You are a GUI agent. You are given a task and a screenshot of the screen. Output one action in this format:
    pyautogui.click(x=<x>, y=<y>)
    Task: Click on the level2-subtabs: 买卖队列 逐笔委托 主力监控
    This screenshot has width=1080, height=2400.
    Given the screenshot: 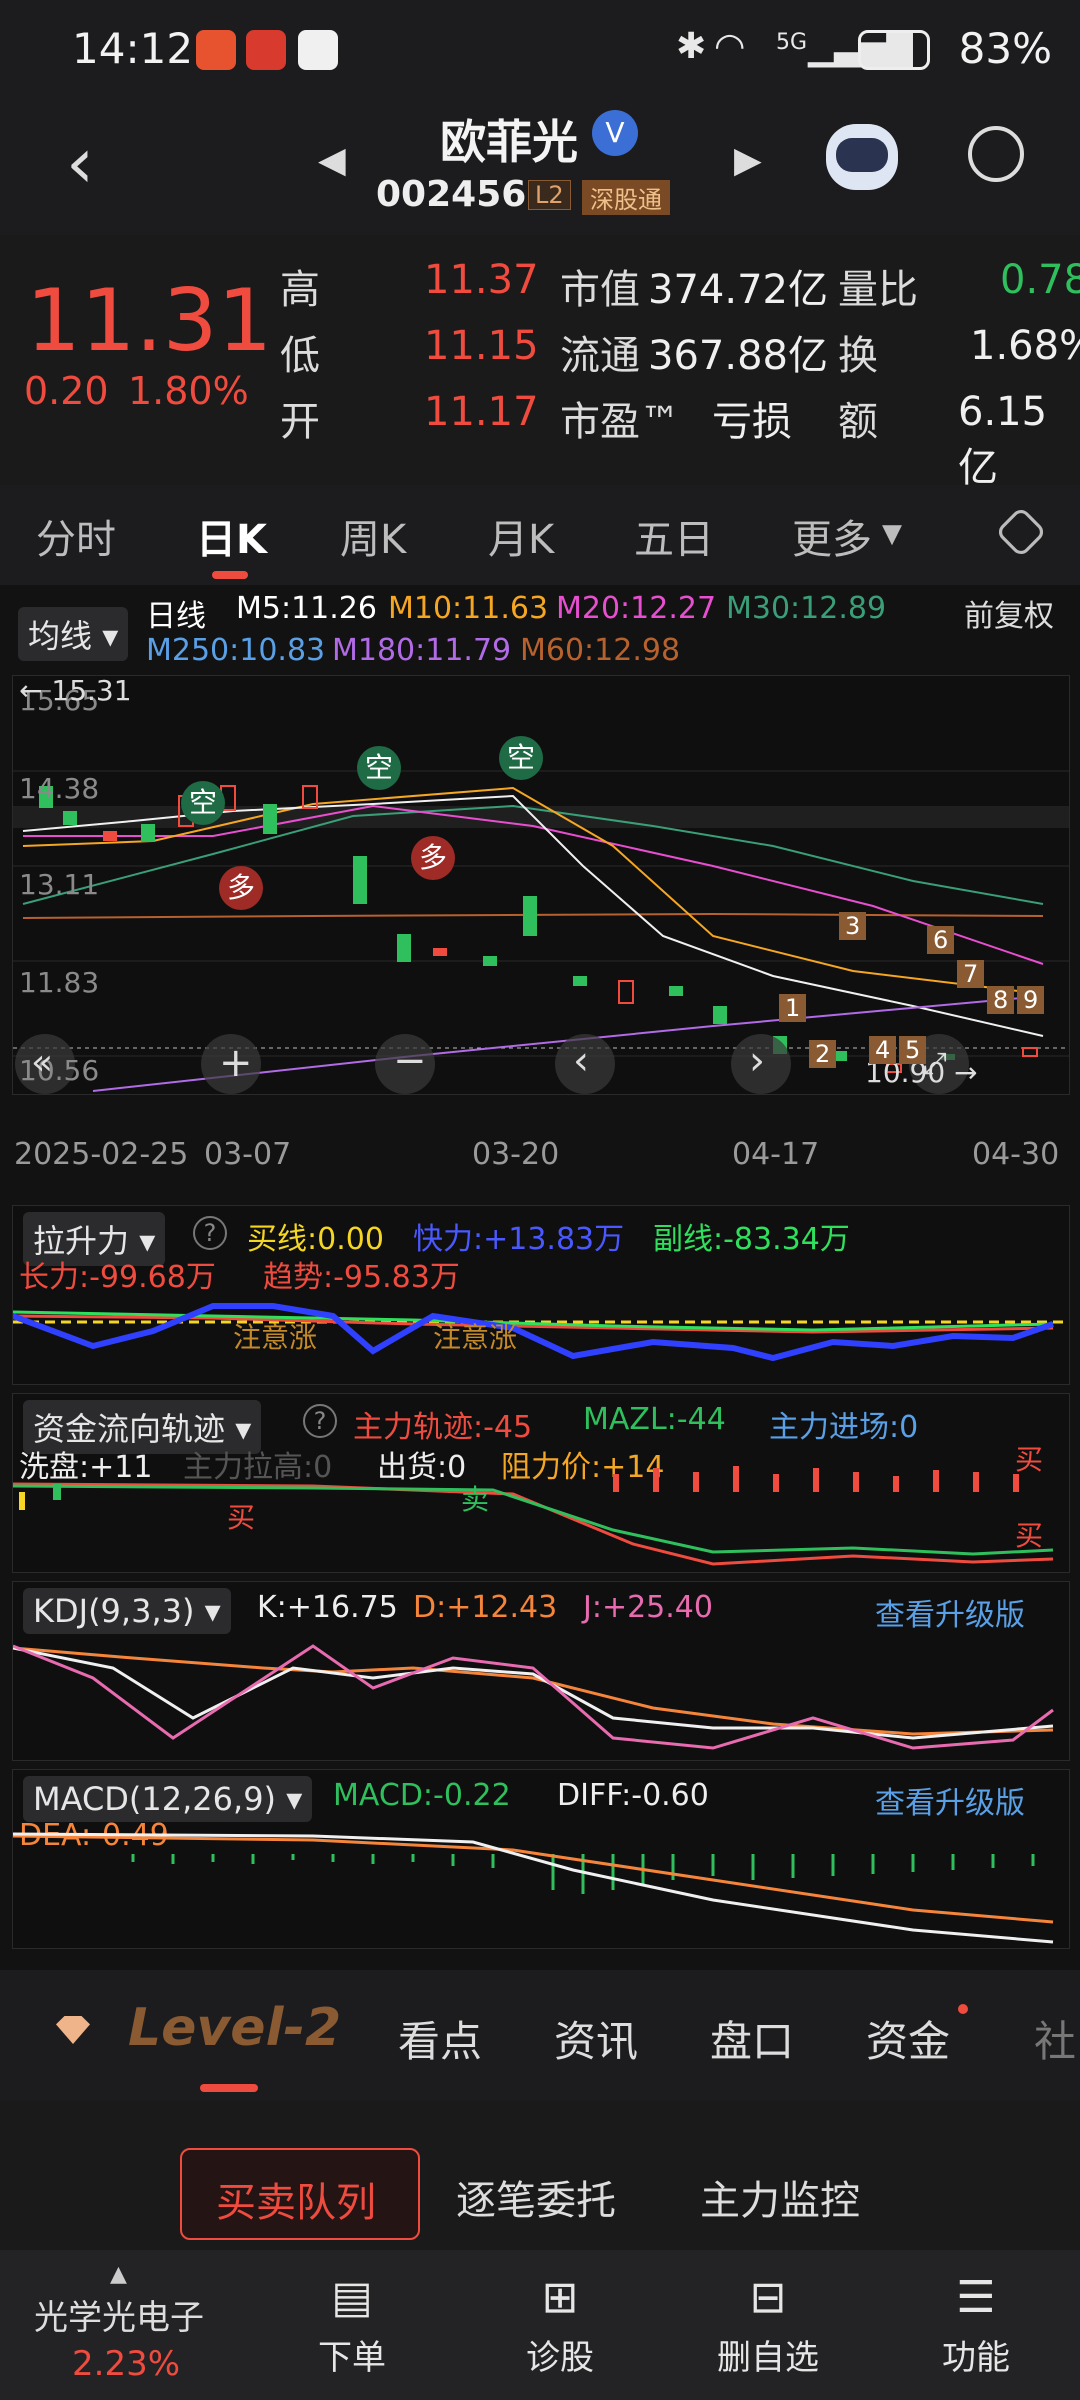 What is the action you would take?
    pyautogui.click(x=540, y=2175)
    